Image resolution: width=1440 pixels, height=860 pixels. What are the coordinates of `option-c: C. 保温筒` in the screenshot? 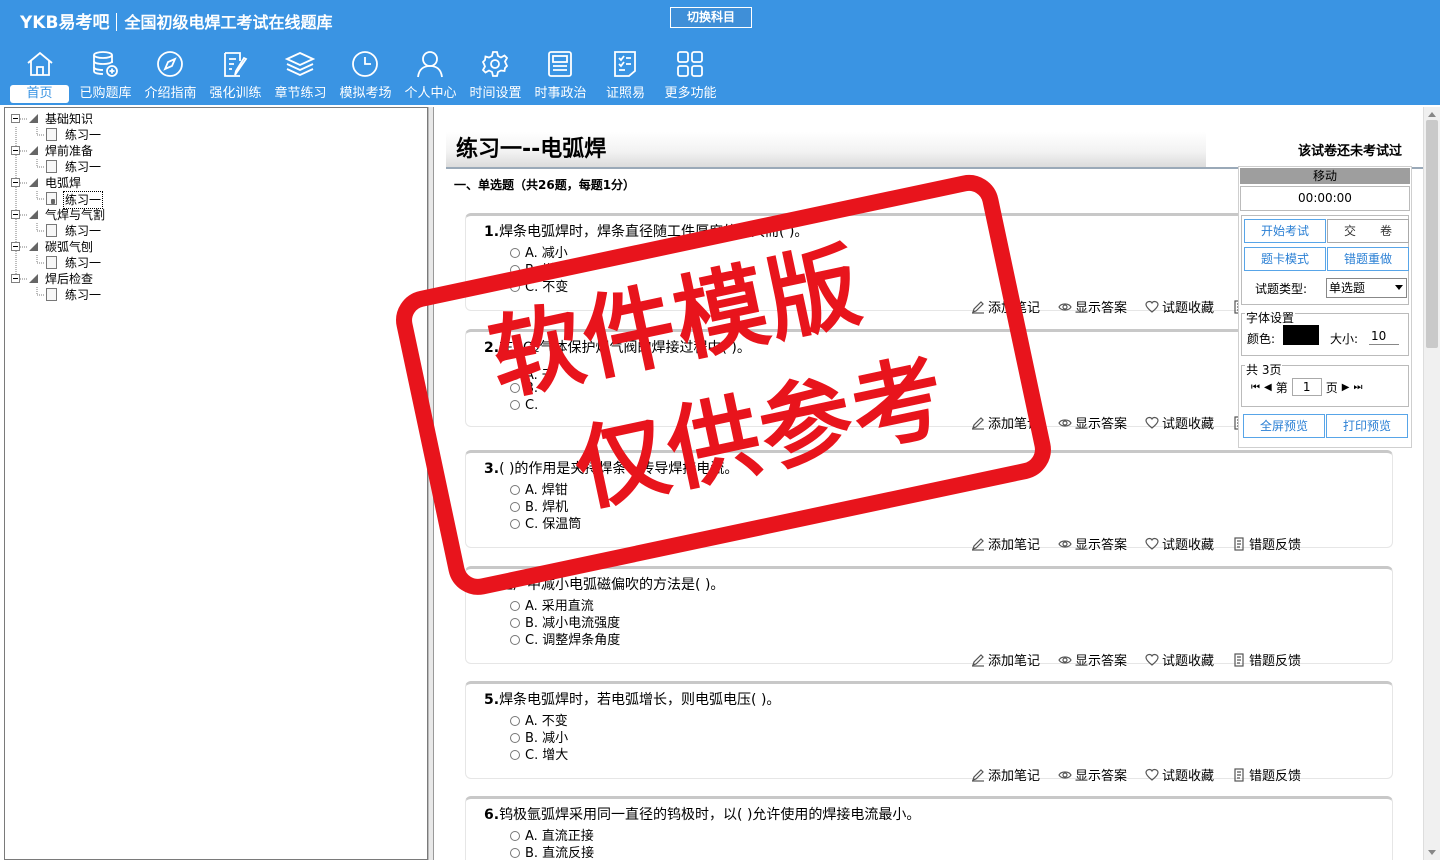 It's located at (545, 522).